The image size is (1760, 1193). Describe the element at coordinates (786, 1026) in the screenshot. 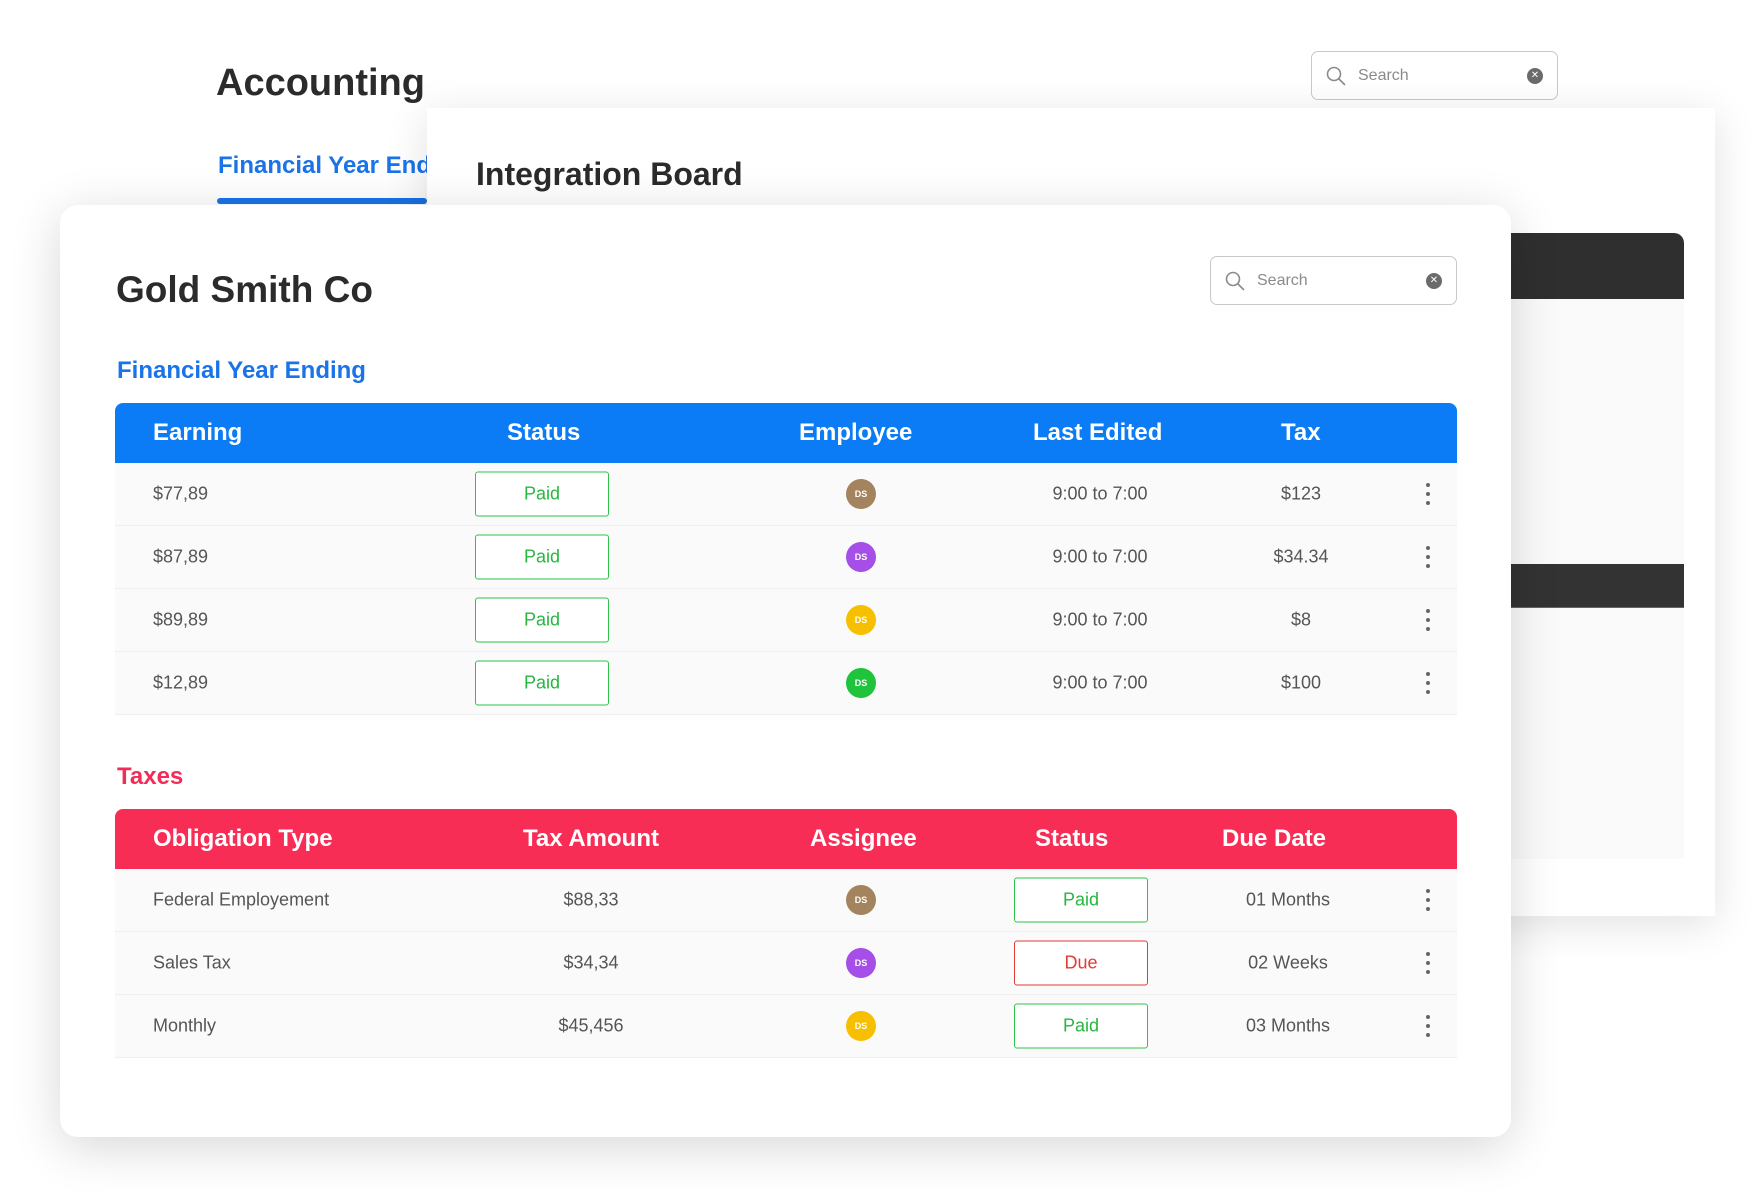

I see `table-row: Monthly $45,456 DS Paid 03 Months` at that location.